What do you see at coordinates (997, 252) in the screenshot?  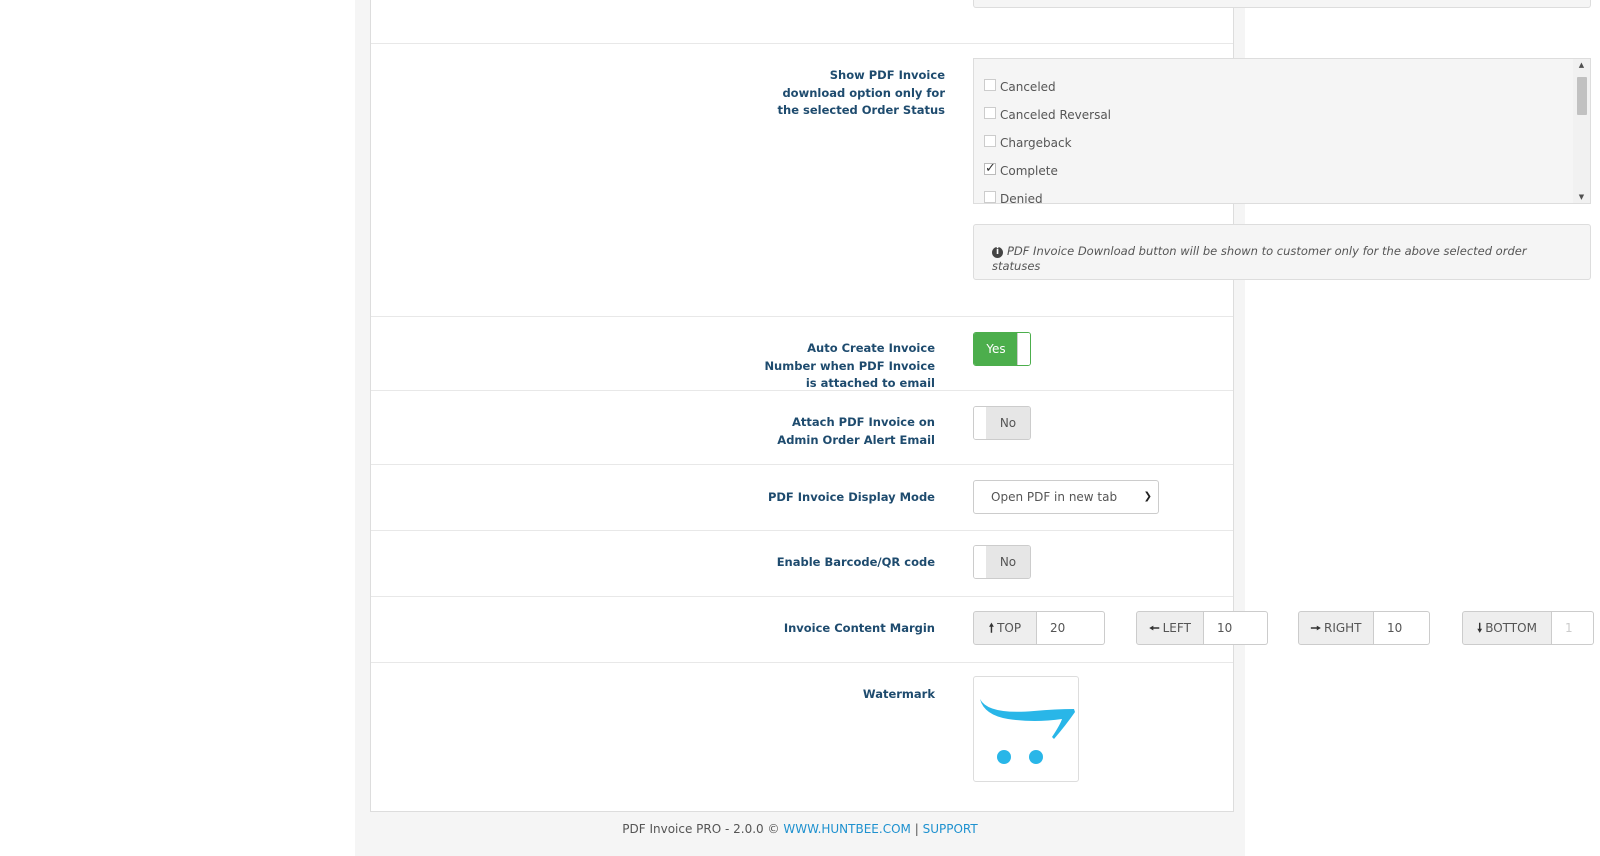 I see `info-circle-icon: i` at bounding box center [997, 252].